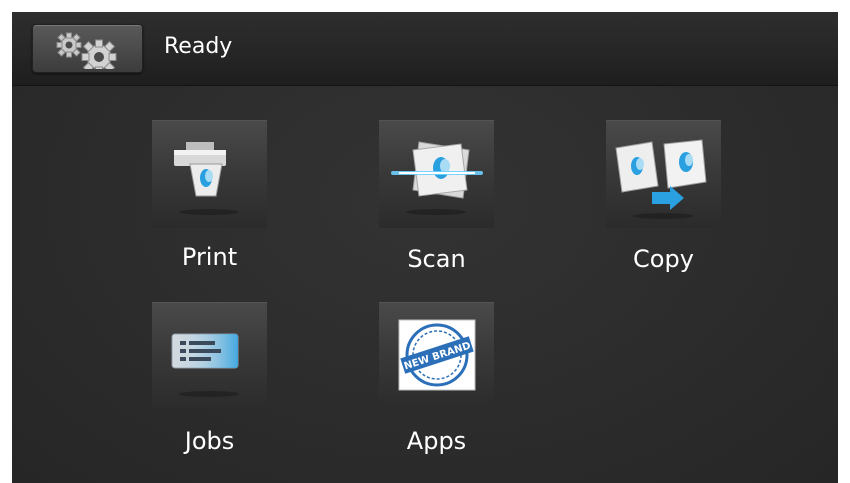 This screenshot has height=483, width=850. I want to click on scan-tile-icon-box, so click(436, 174).